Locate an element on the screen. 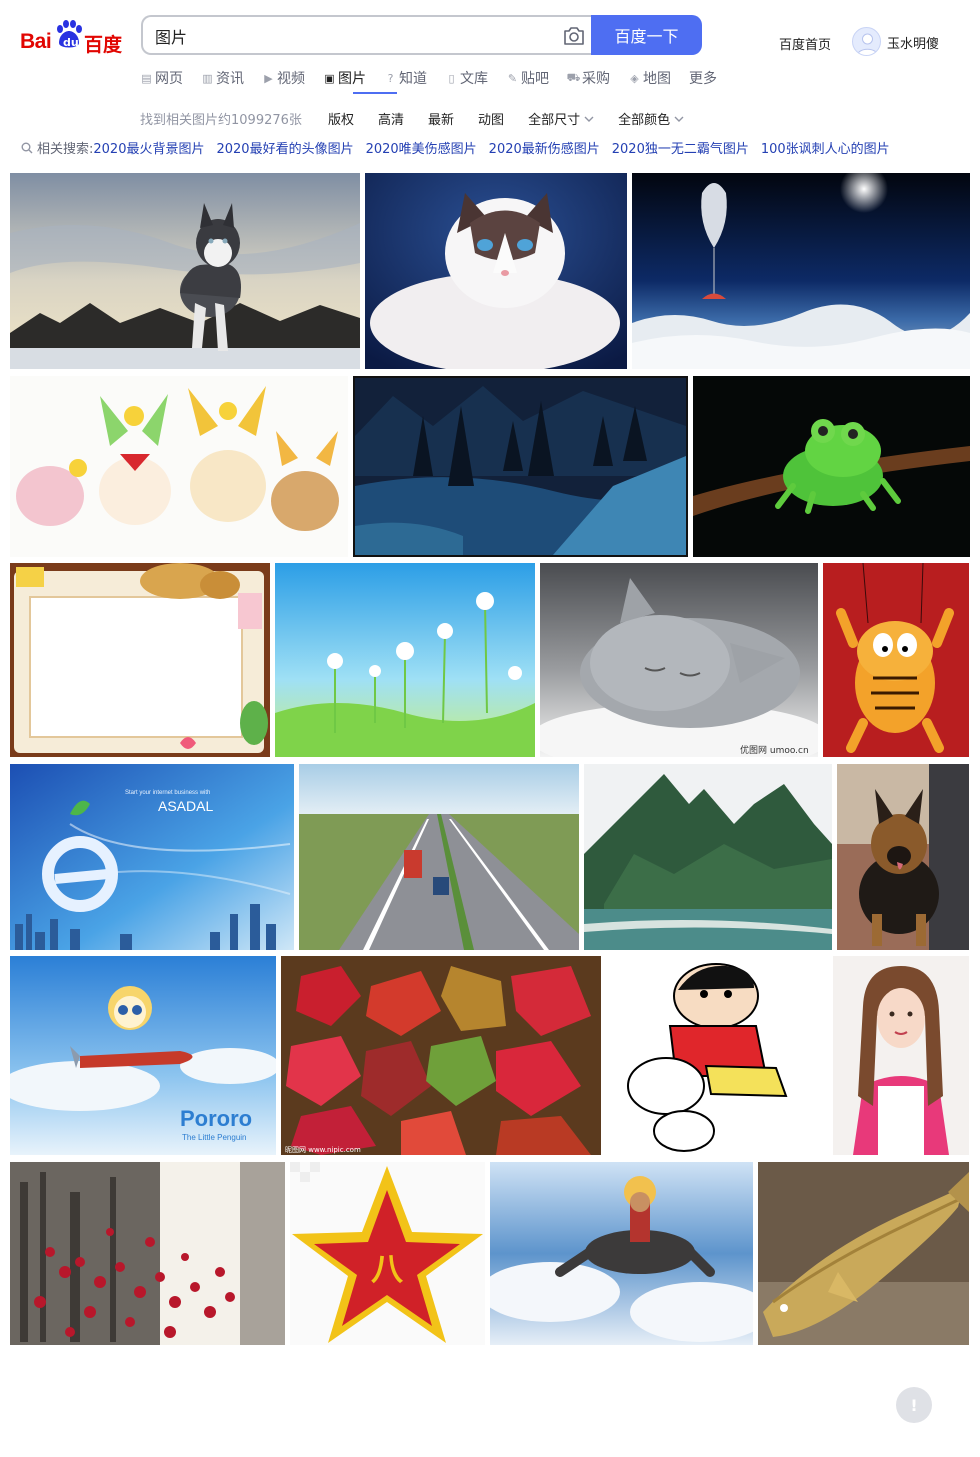  related-link-4: 2020独一无二霸气图片 is located at coordinates (680, 147).